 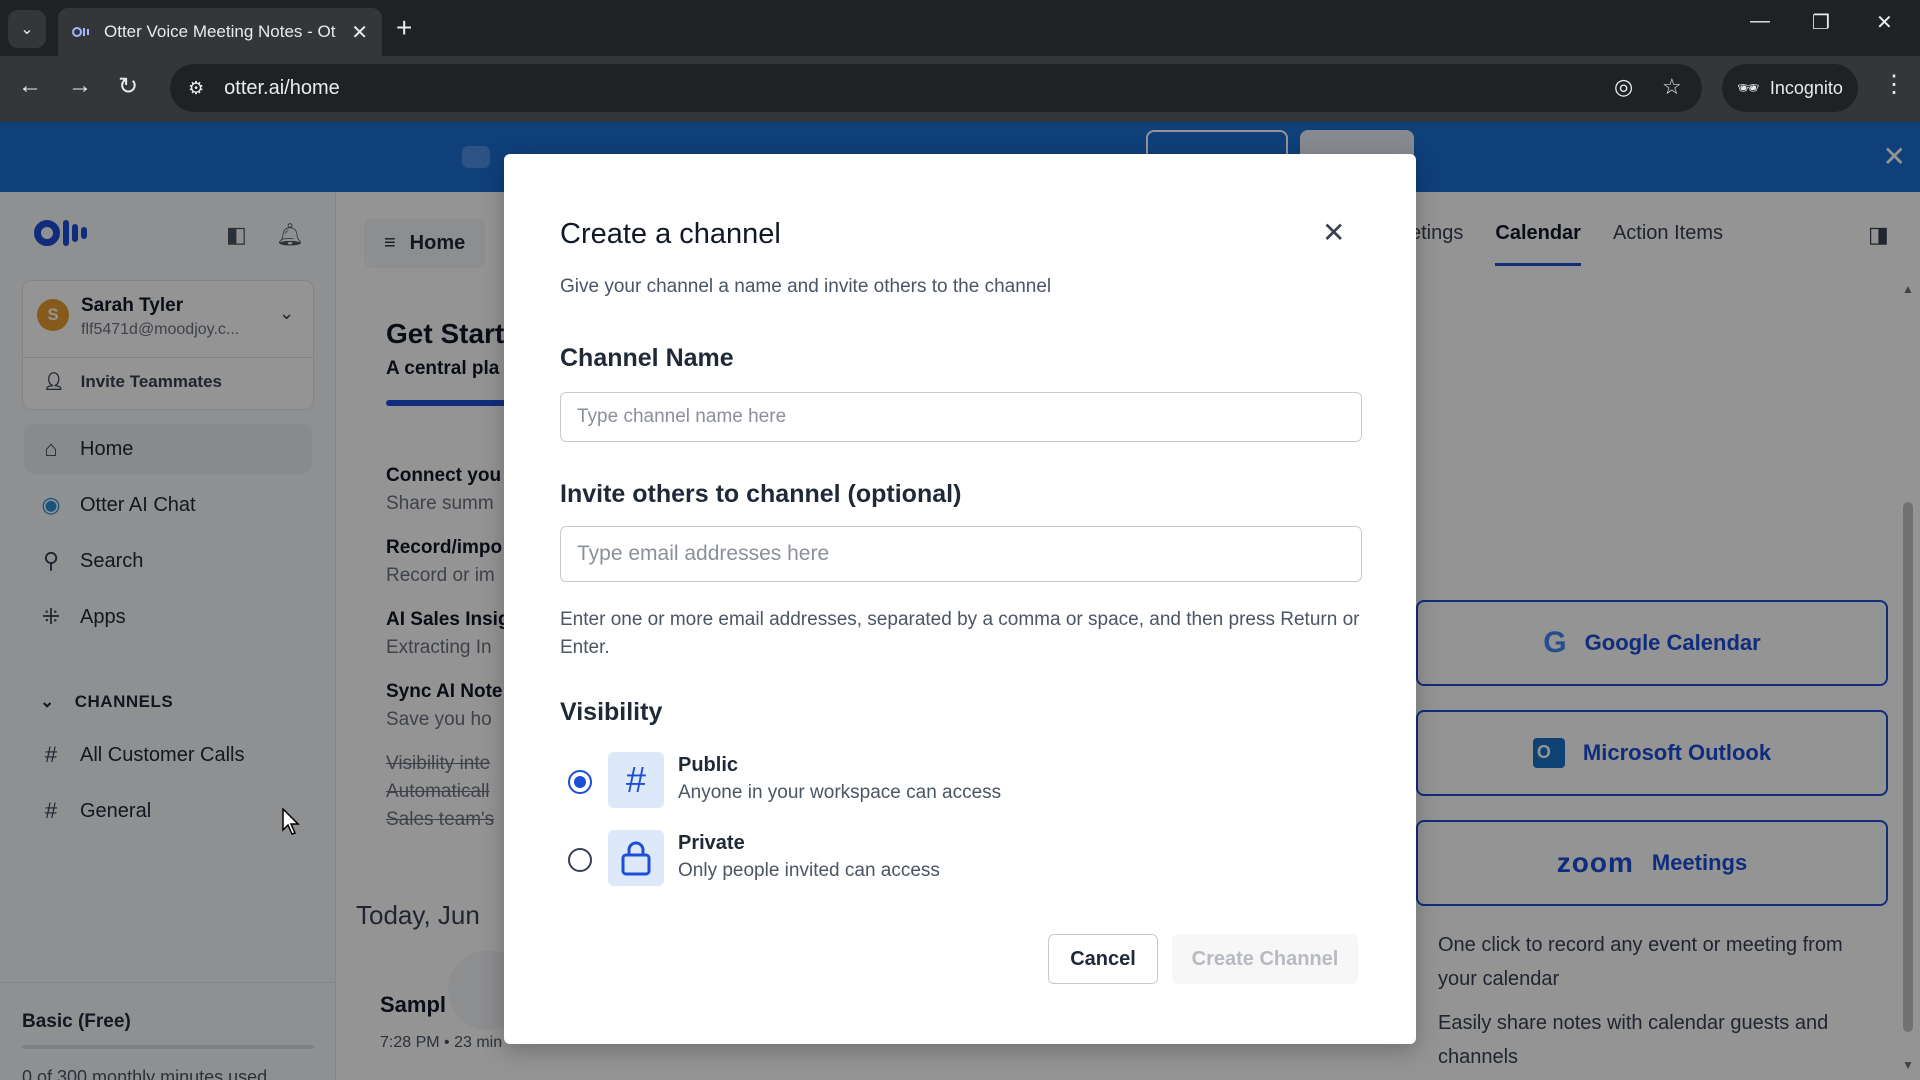 I want to click on reload-icon: ↻, so click(x=128, y=86).